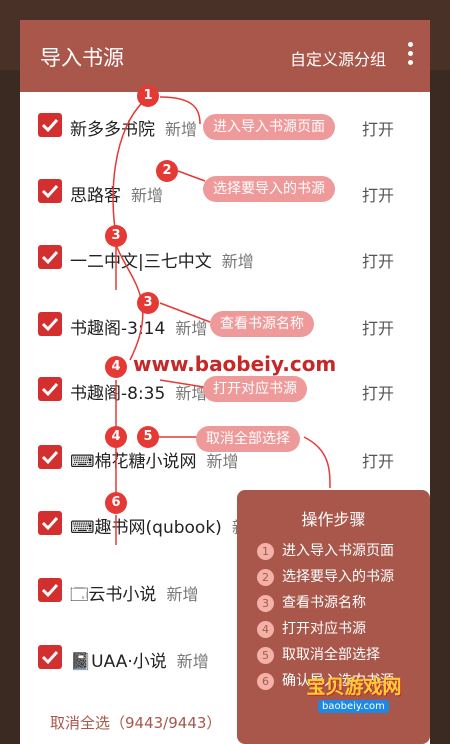 This screenshot has height=744, width=450. Describe the element at coordinates (162, 262) in the screenshot. I see `source-name: 一二中文|三七中文 新增` at that location.